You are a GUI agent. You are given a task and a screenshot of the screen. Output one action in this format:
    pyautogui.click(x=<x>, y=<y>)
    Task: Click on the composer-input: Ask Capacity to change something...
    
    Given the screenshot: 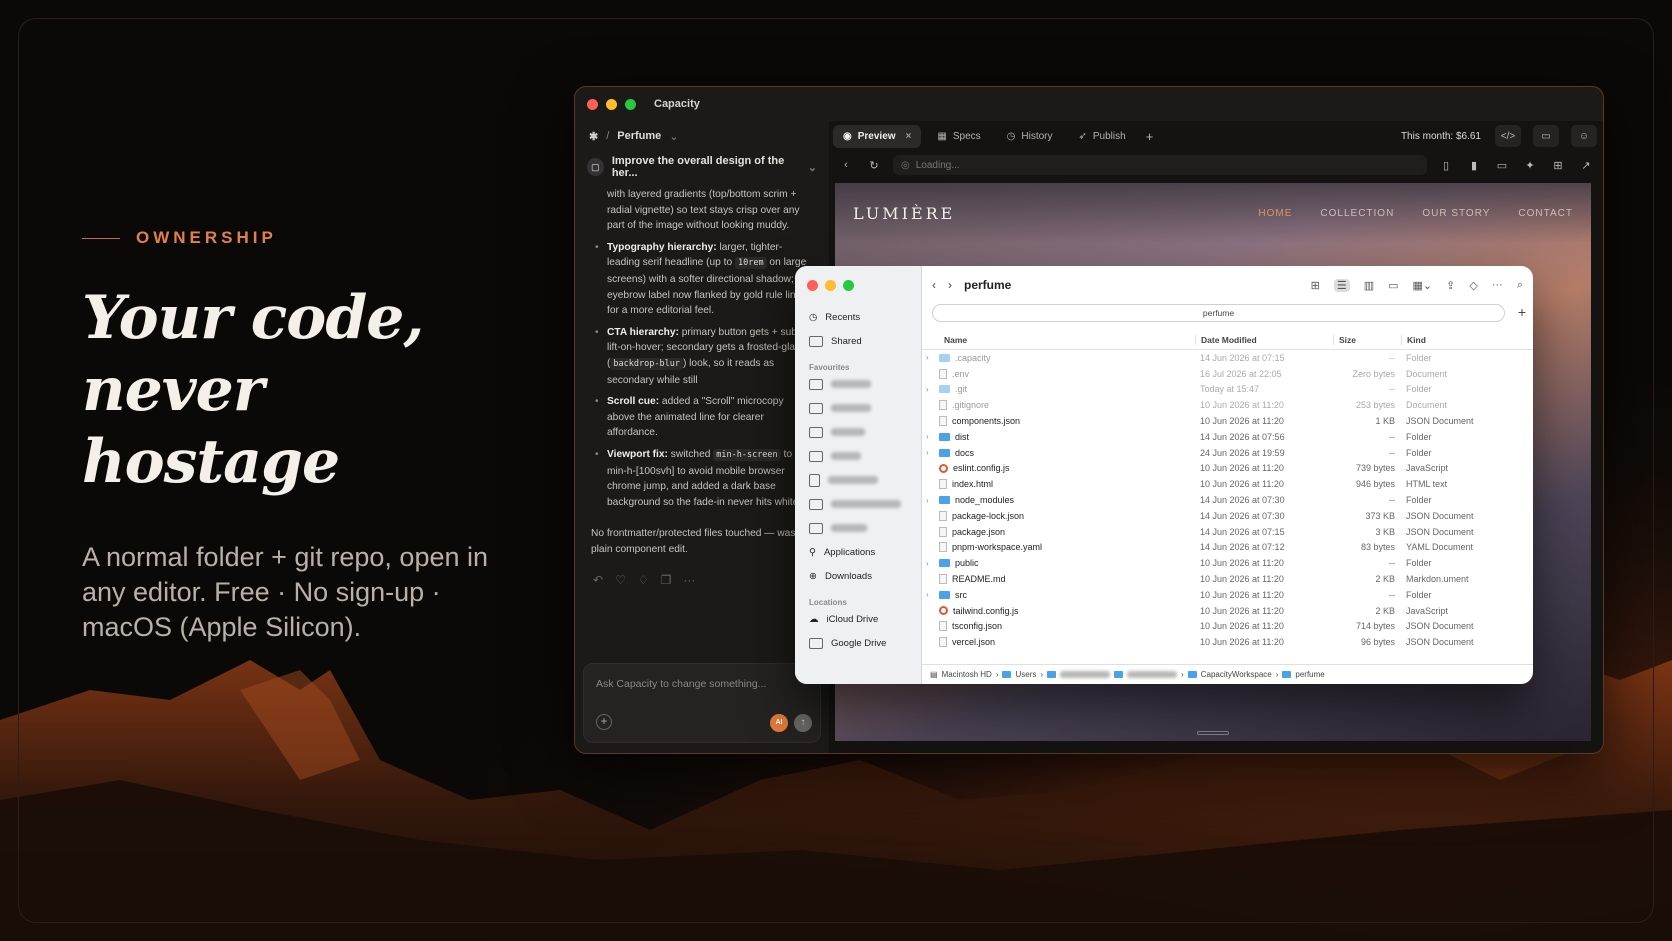 What is the action you would take?
    pyautogui.click(x=681, y=684)
    